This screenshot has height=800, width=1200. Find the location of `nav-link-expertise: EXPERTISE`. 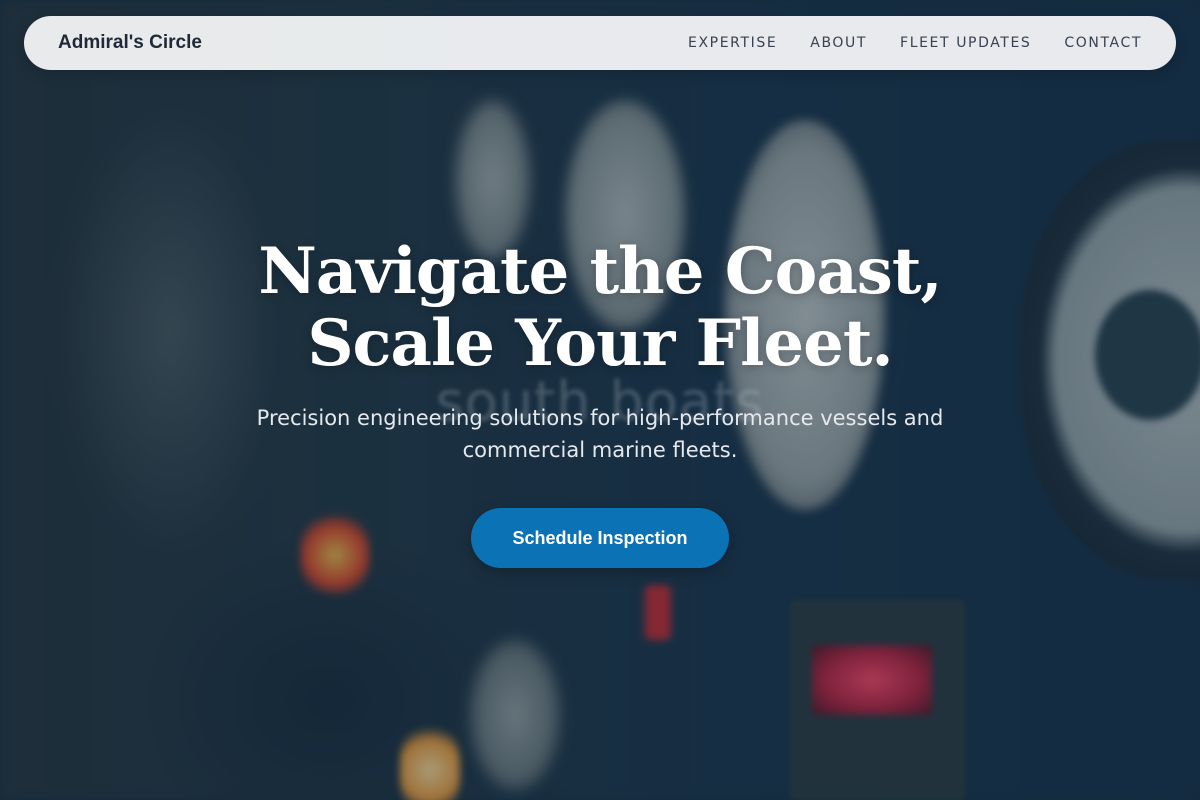

nav-link-expertise: EXPERTISE is located at coordinates (732, 43).